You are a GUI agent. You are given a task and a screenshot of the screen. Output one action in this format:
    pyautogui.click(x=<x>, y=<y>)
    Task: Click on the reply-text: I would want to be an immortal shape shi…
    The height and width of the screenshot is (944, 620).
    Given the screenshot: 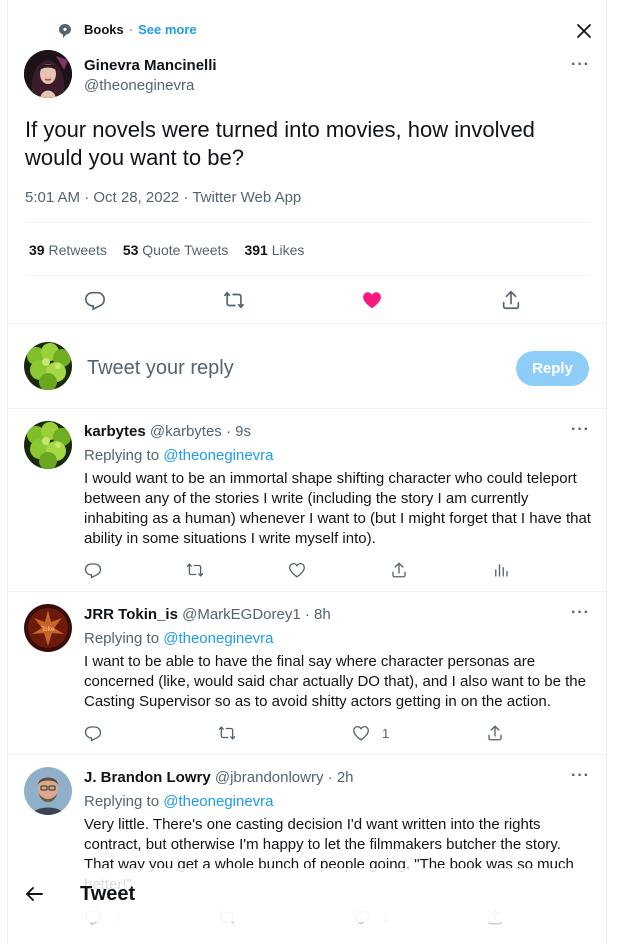 What is the action you would take?
    pyautogui.click(x=337, y=508)
    